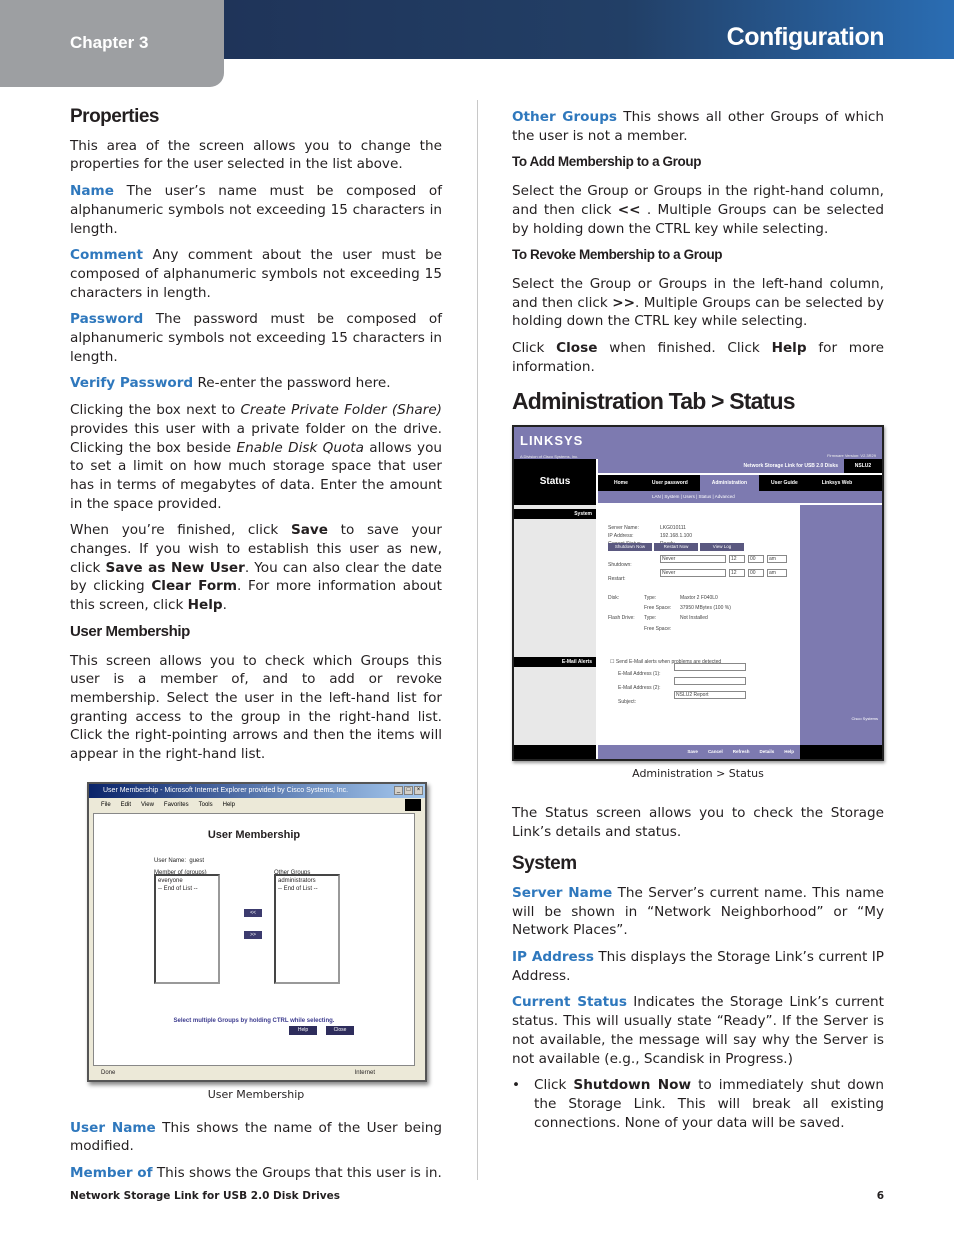 The width and height of the screenshot is (954, 1235). What do you see at coordinates (629, 209) in the screenshot?
I see `ui-ref: <<` at bounding box center [629, 209].